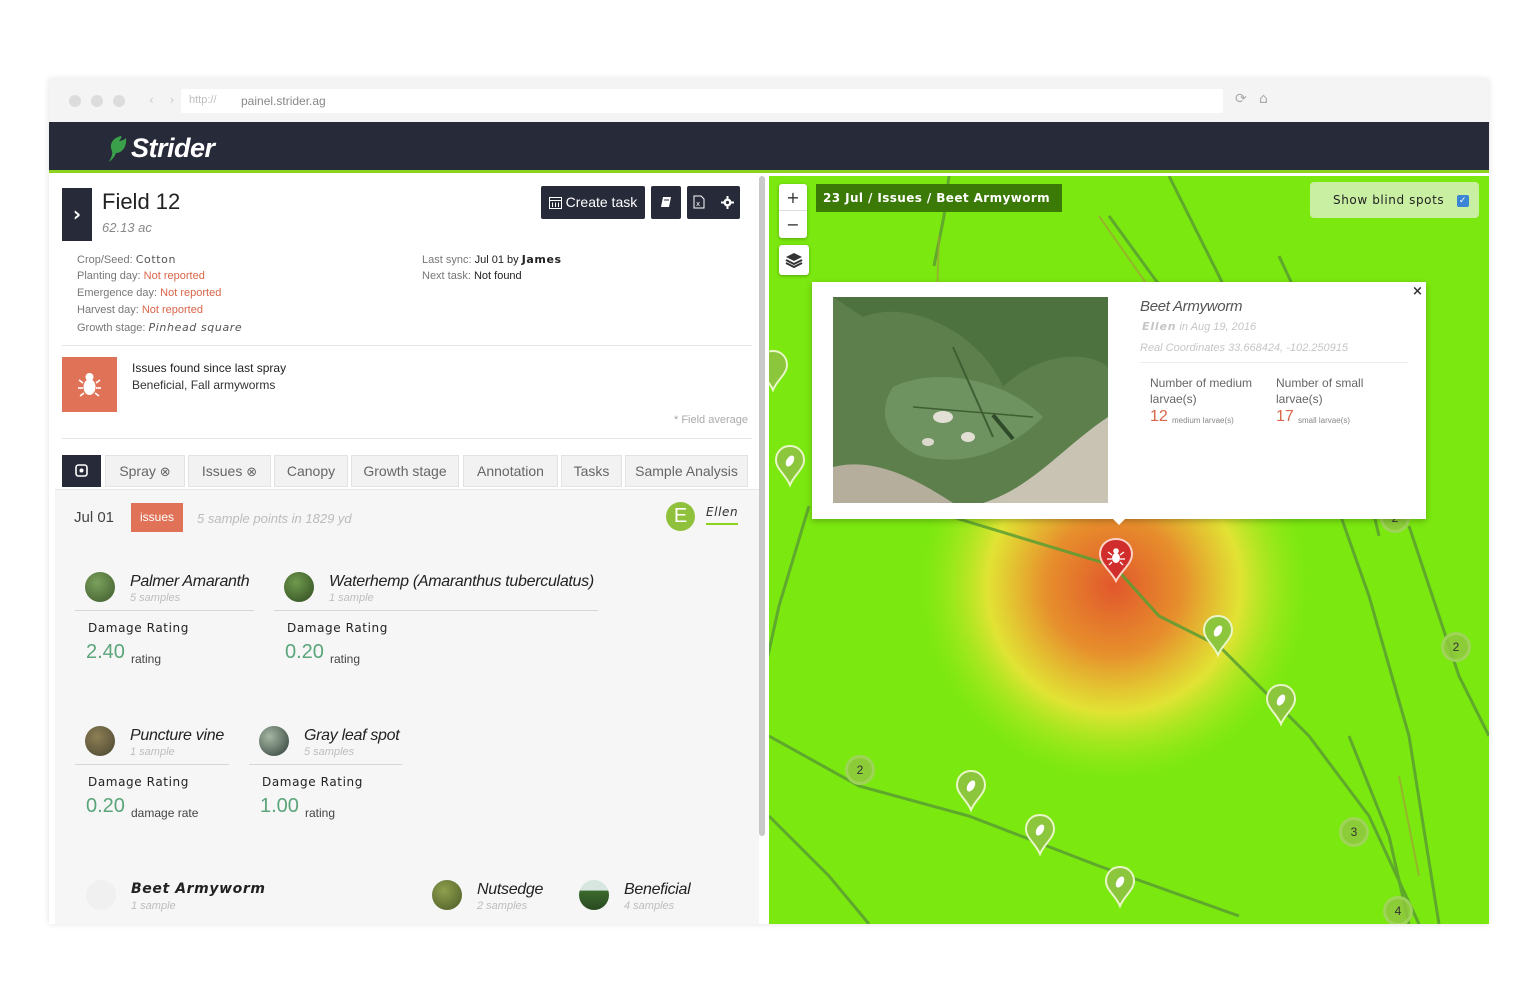  What do you see at coordinates (722, 524) in the screenshot?
I see `user-underline` at bounding box center [722, 524].